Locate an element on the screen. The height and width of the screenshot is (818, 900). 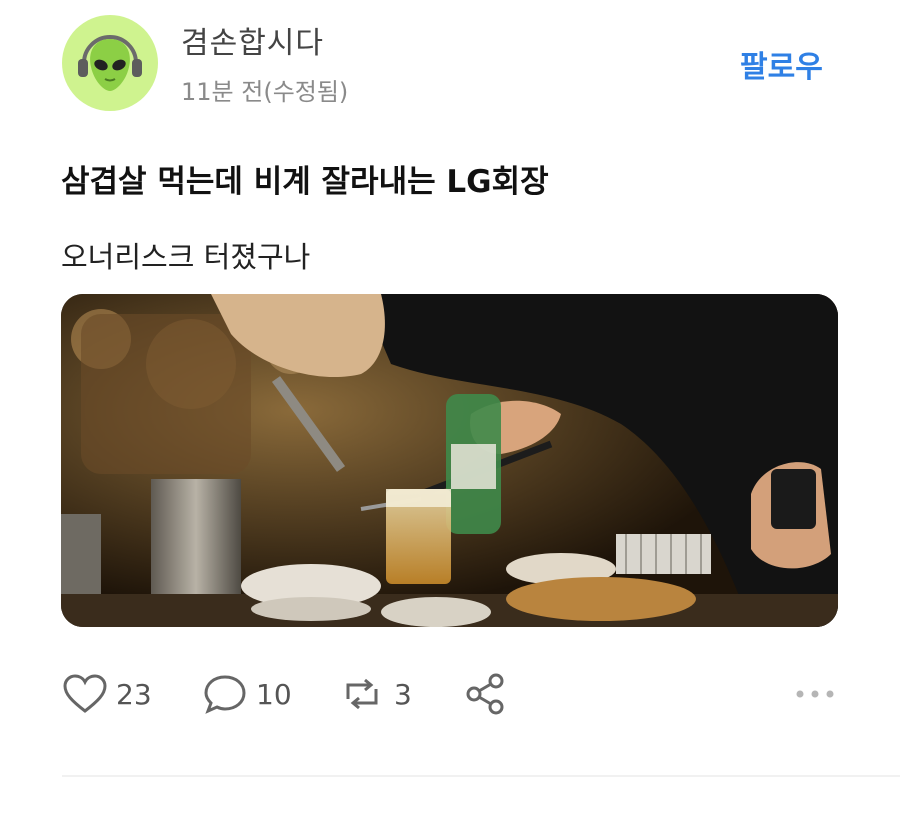
more-dots-icon is located at coordinates (815, 694).